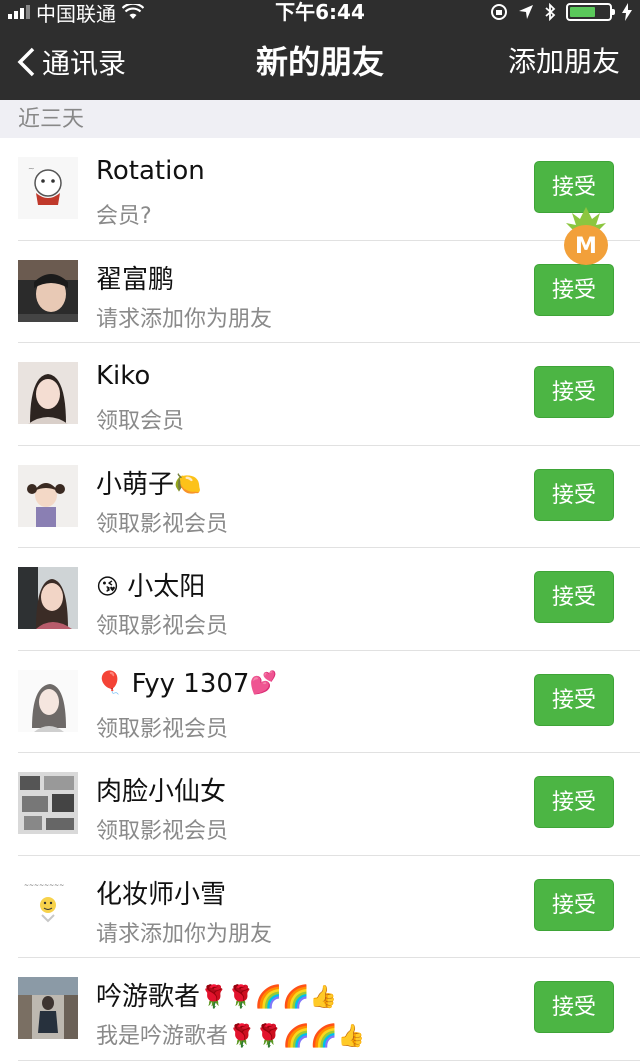 The image size is (640, 1061). What do you see at coordinates (590, 12) in the screenshot?
I see `battery-icon` at bounding box center [590, 12].